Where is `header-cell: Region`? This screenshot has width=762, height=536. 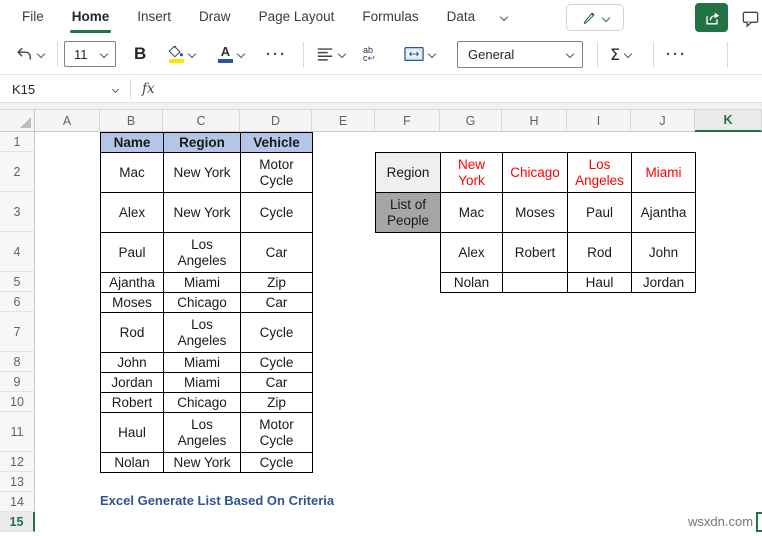
header-cell: Region is located at coordinates (202, 142).